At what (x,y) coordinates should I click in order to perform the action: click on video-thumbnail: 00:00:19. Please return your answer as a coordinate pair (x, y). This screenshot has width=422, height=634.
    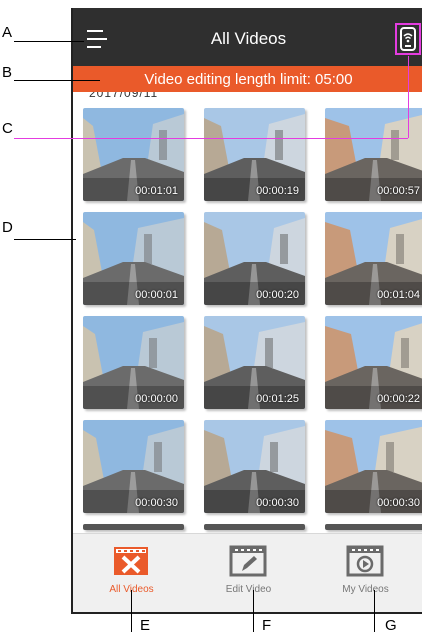
    Looking at the image, I should click on (254, 154).